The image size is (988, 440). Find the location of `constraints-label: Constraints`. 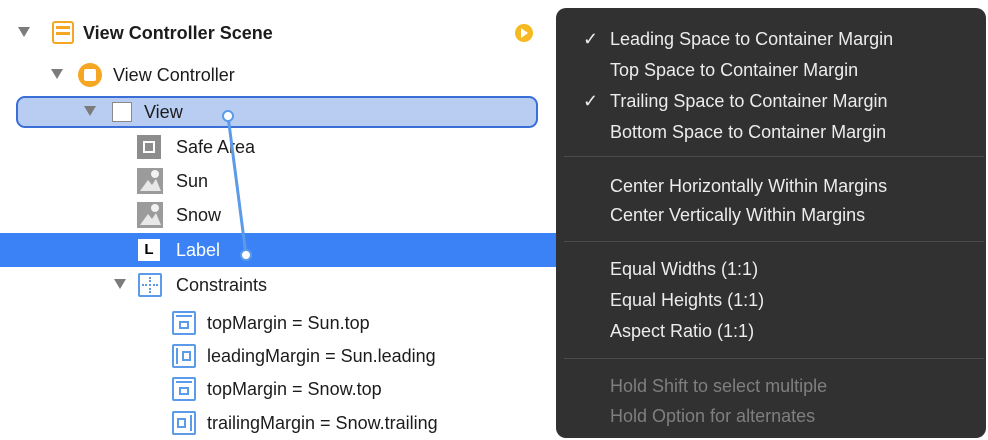

constraints-label: Constraints is located at coordinates (222, 285).